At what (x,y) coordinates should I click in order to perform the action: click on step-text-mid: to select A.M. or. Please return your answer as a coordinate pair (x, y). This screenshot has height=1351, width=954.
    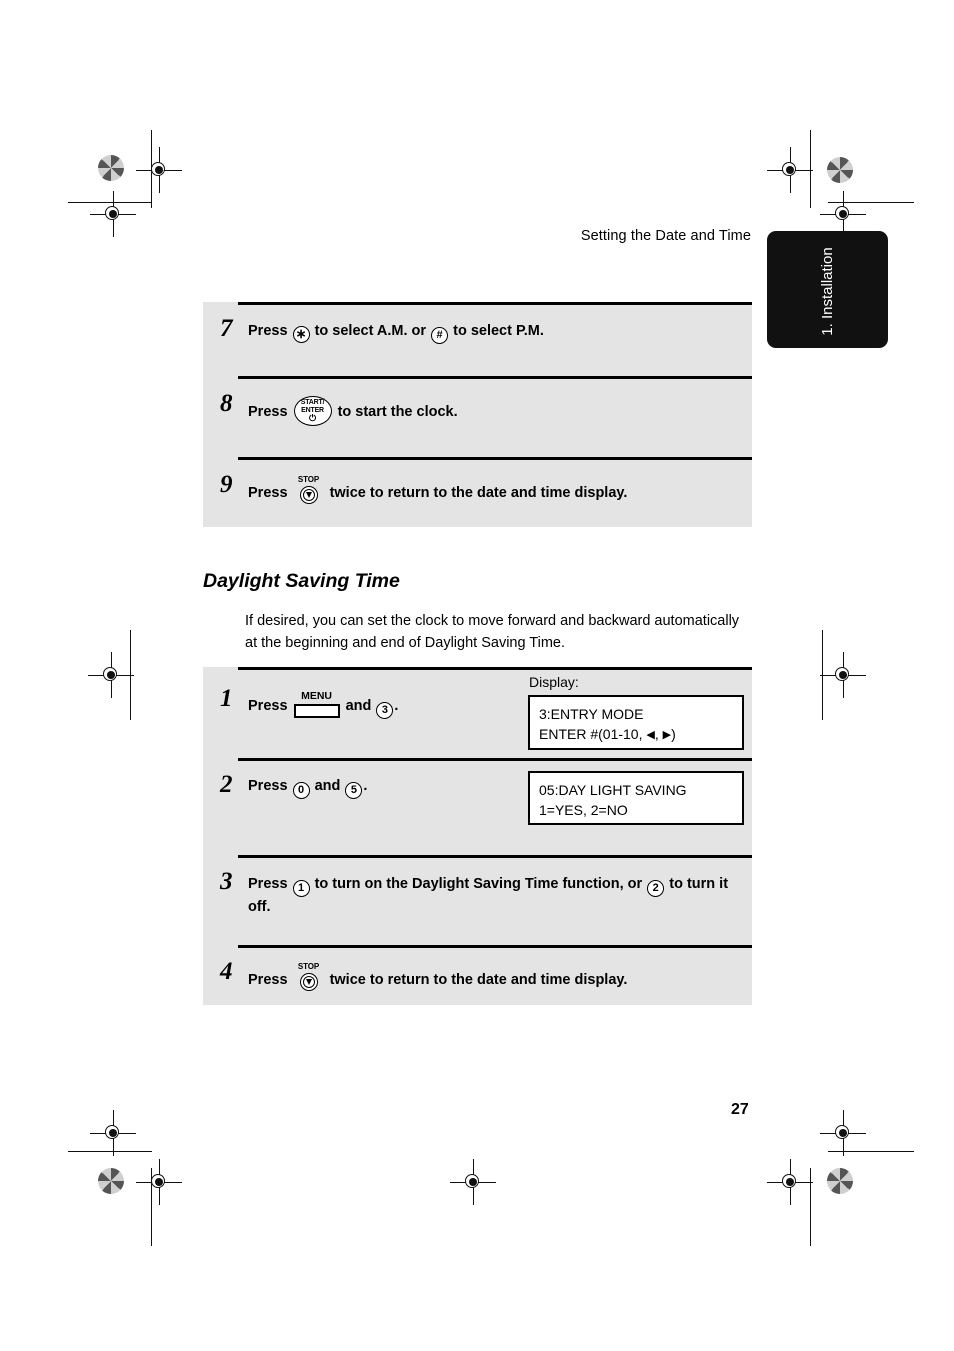
    Looking at the image, I should click on (370, 331).